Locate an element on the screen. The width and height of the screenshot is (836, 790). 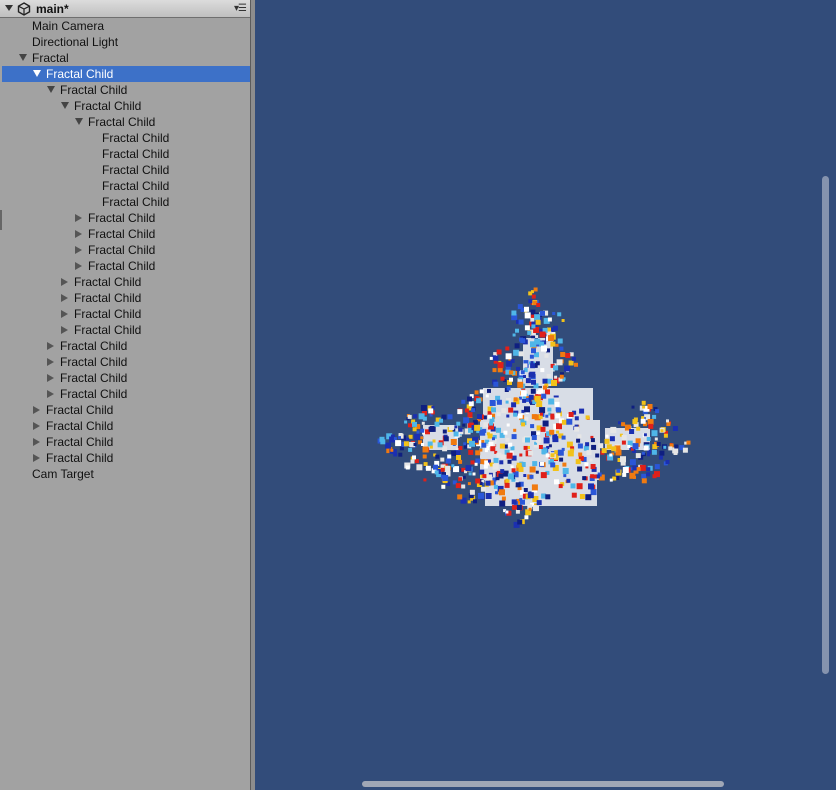
triangle-down-icon is located at coordinates (9, 8).